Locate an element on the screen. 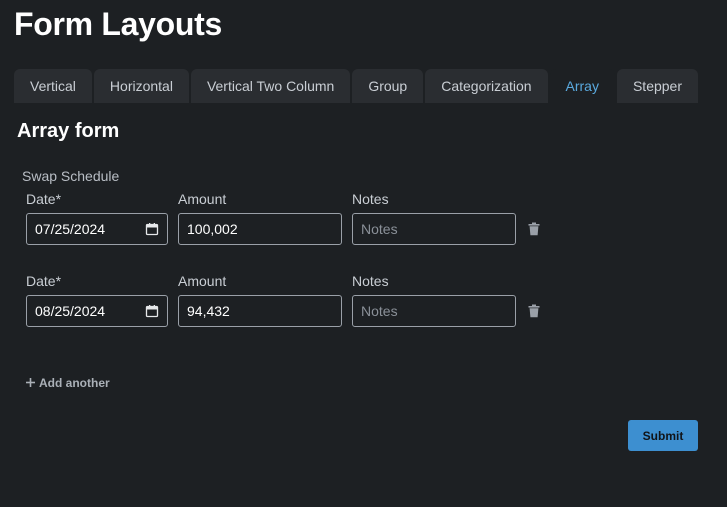  tab-categorization: Categorization is located at coordinates (486, 86).